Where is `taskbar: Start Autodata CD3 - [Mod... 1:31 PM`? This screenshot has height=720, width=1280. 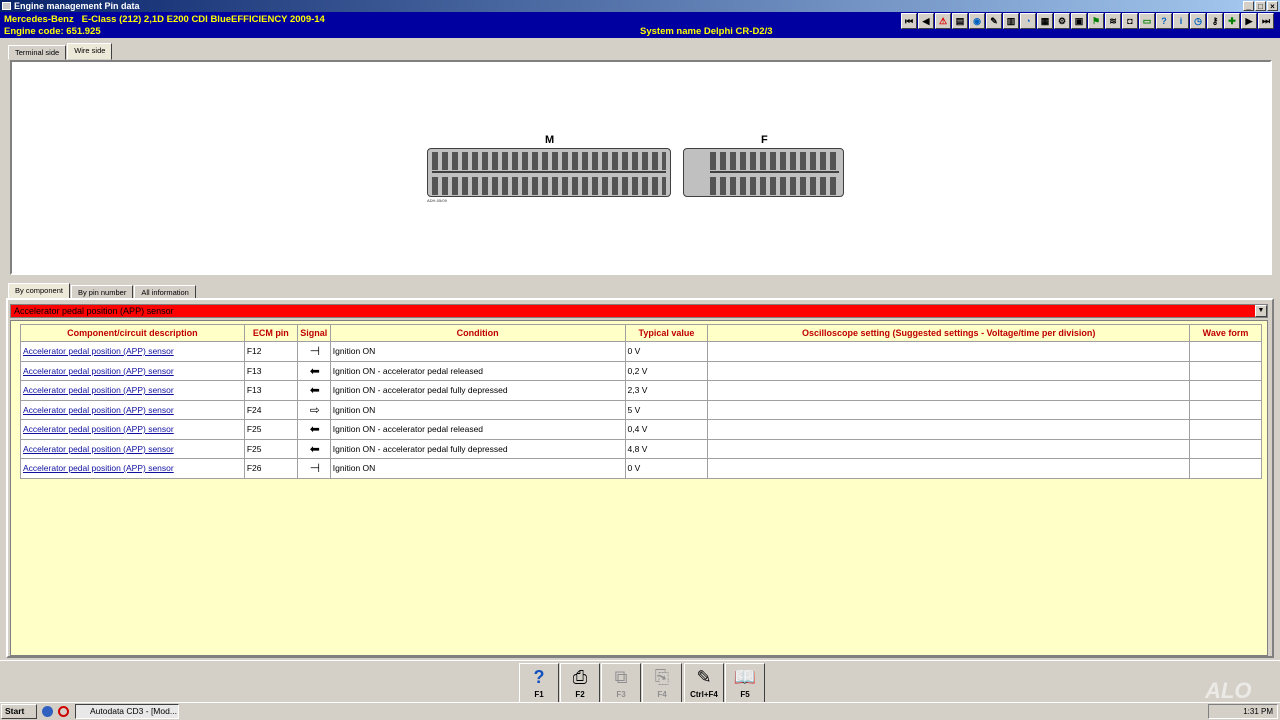
taskbar: Start Autodata CD3 - [Mod... 1:31 PM is located at coordinates (640, 711).